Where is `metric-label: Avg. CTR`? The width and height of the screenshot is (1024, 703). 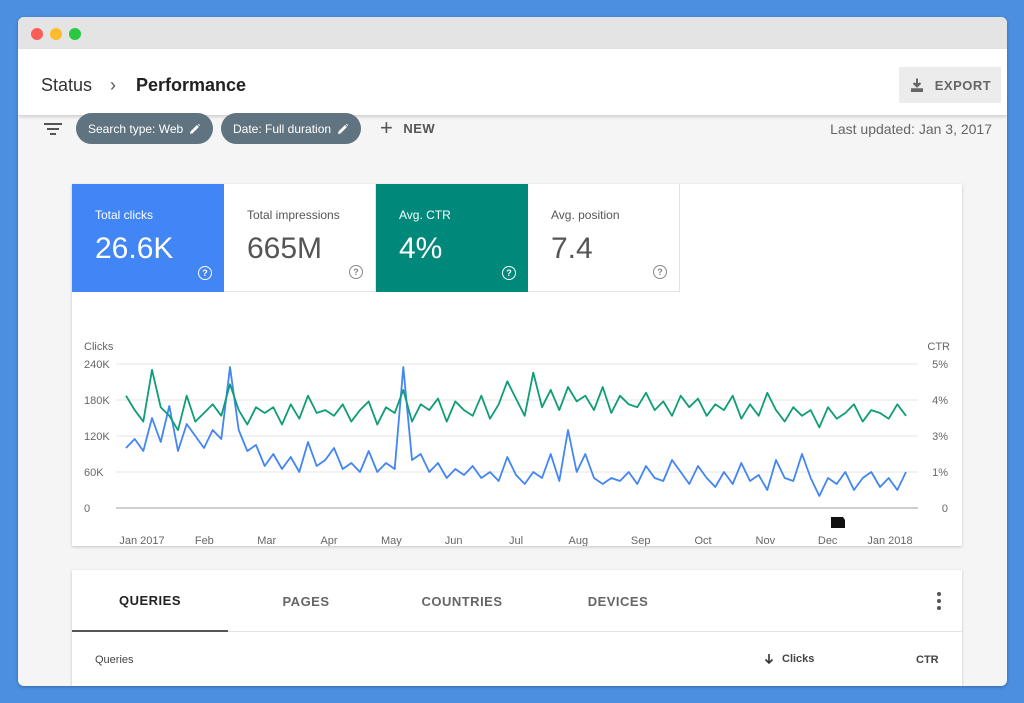 metric-label: Avg. CTR is located at coordinates (425, 215).